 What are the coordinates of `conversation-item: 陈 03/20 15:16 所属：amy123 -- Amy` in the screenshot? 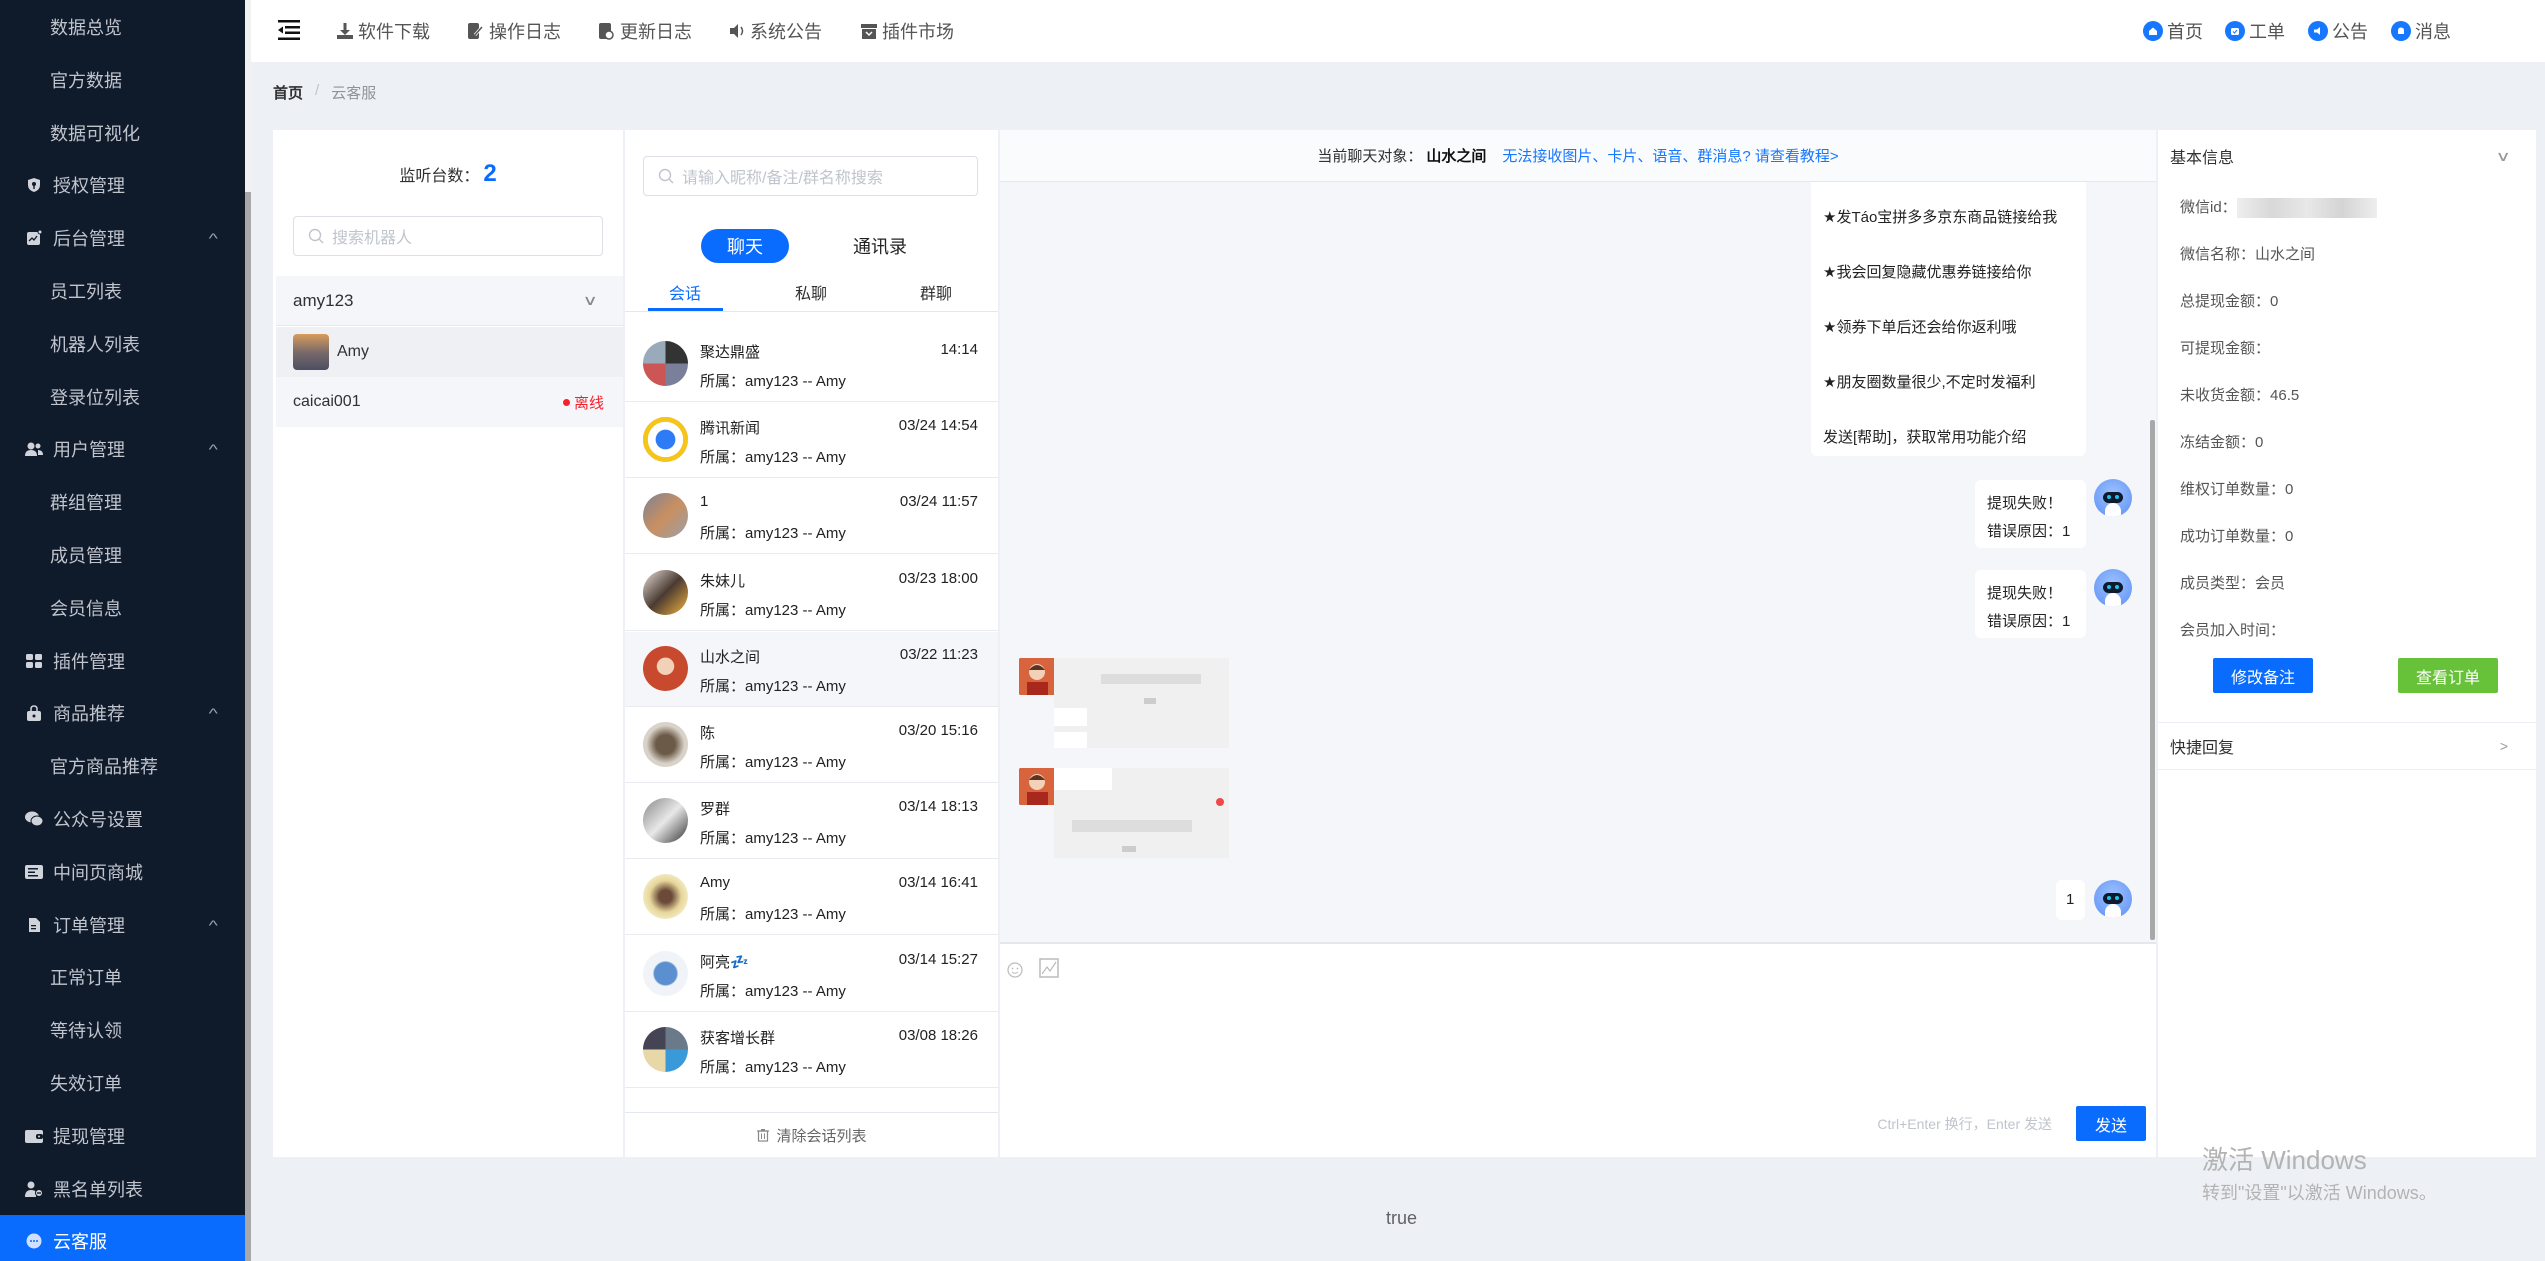 It's located at (811, 745).